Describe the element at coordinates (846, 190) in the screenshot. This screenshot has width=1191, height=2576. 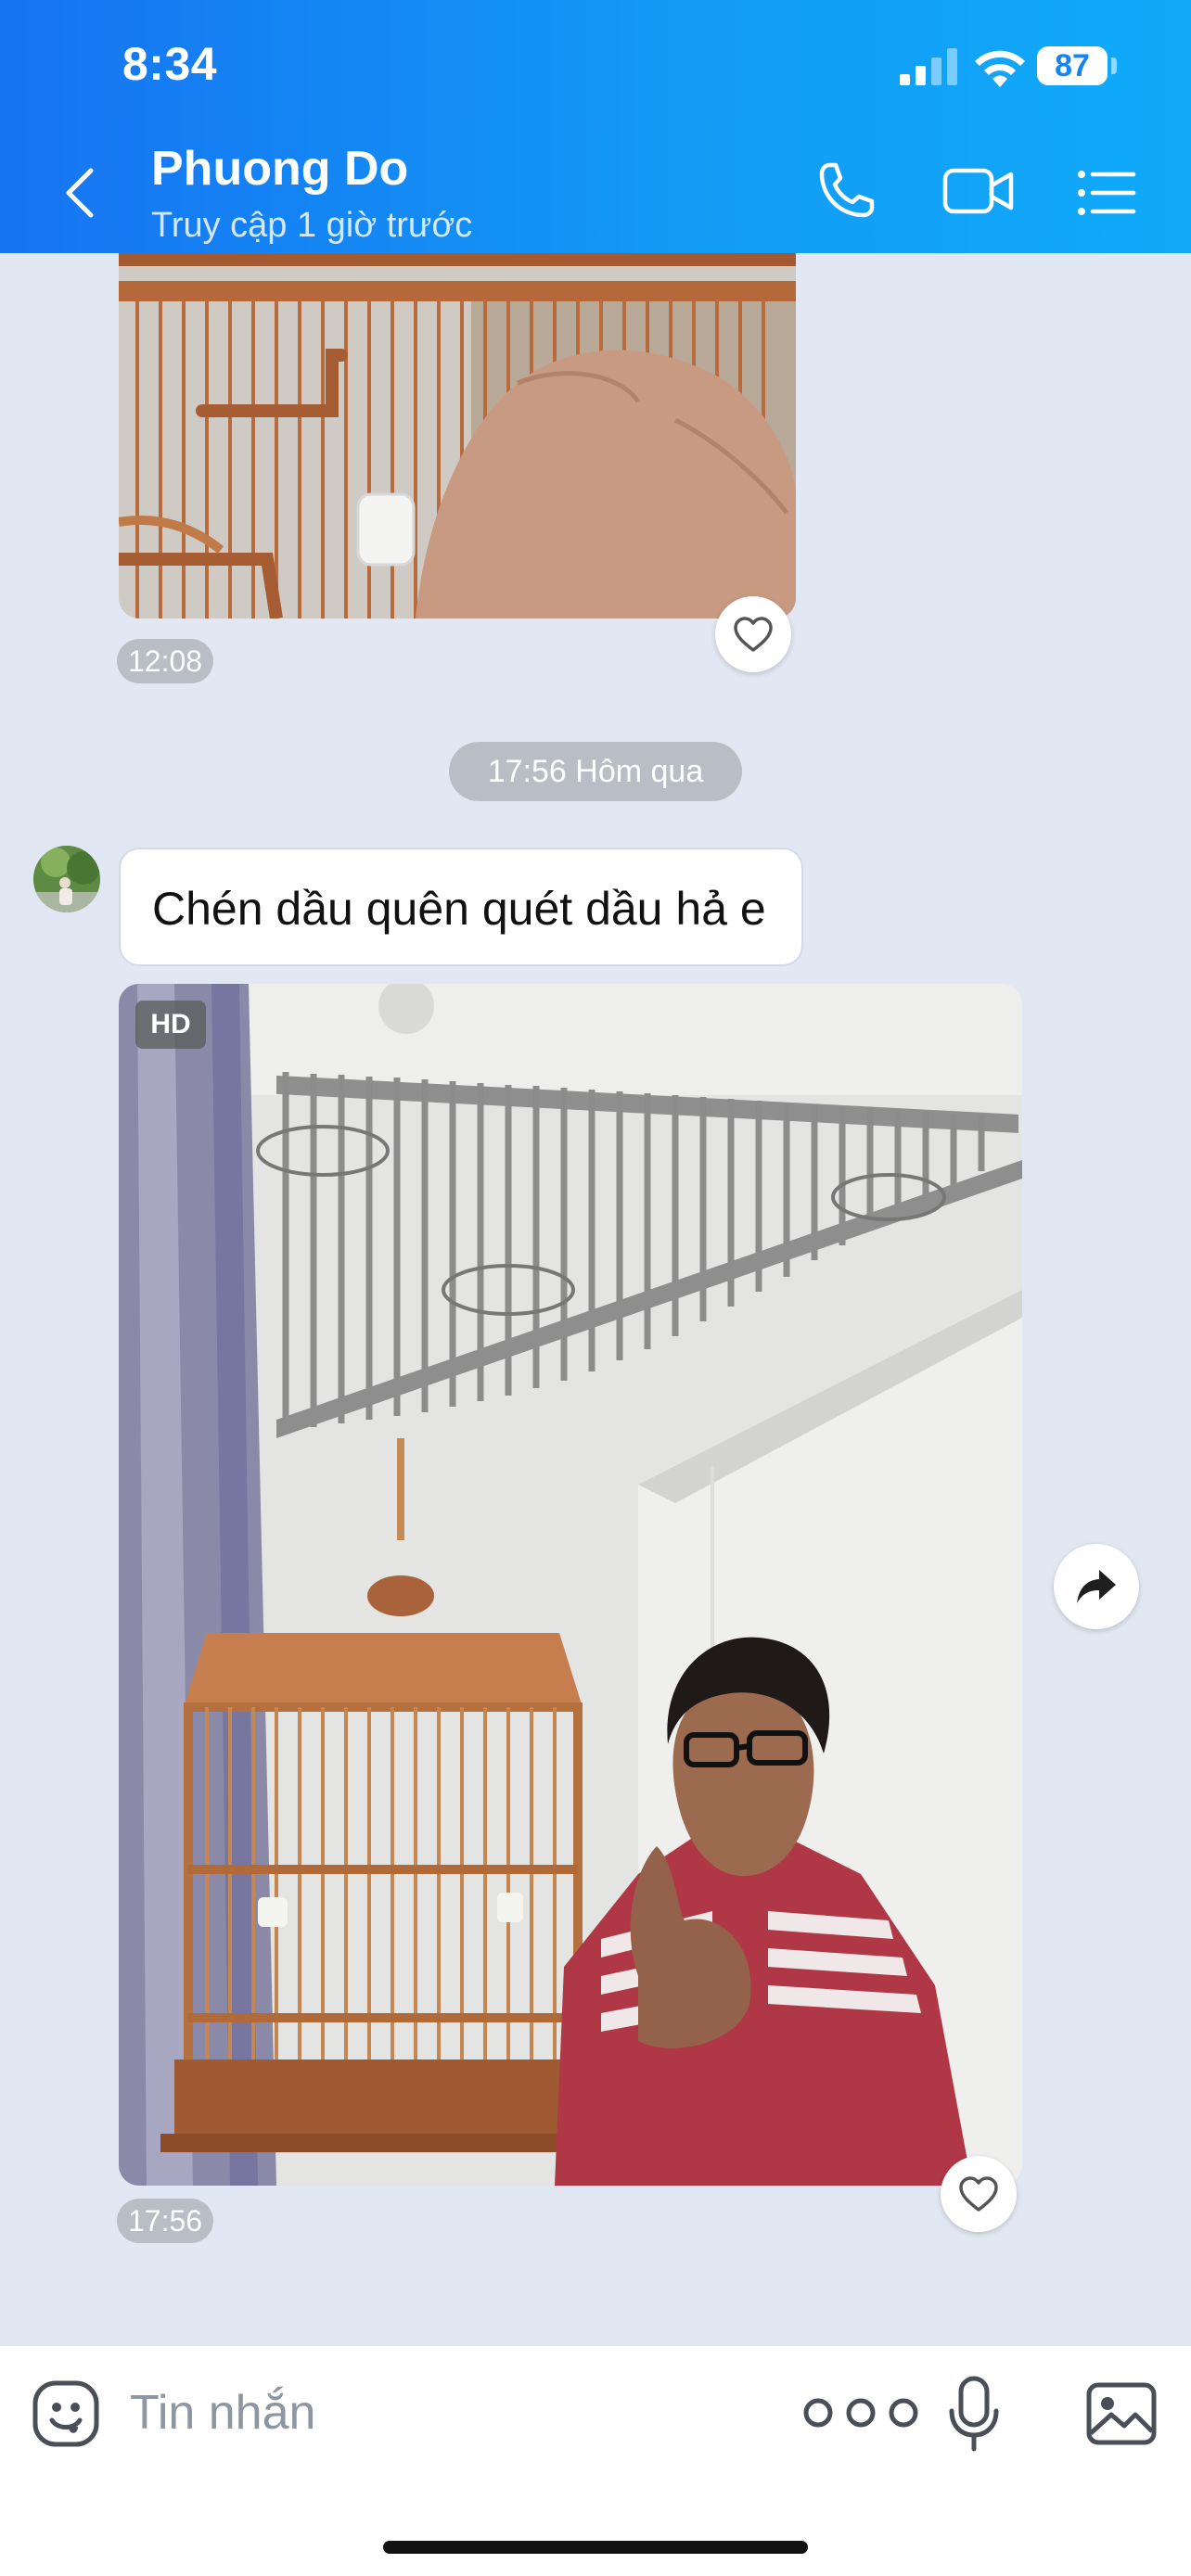
I see `phone-icon` at that location.